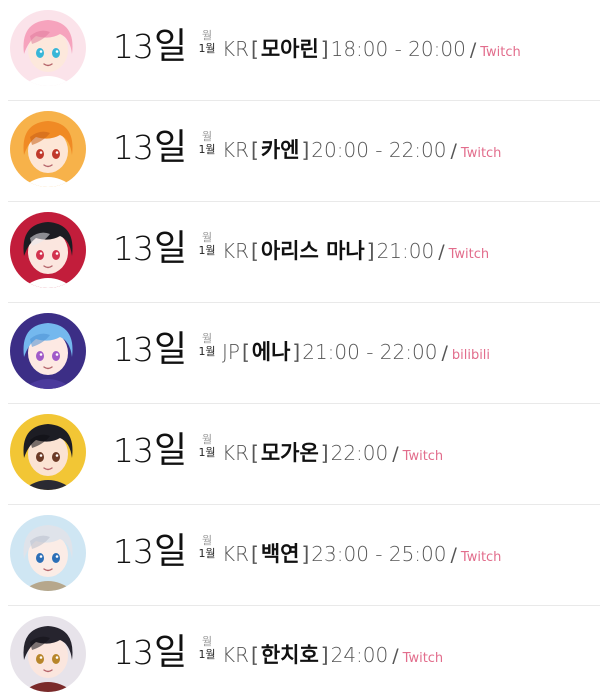 The width and height of the screenshot is (600, 699). I want to click on streamer-name: 모가온, so click(290, 453).